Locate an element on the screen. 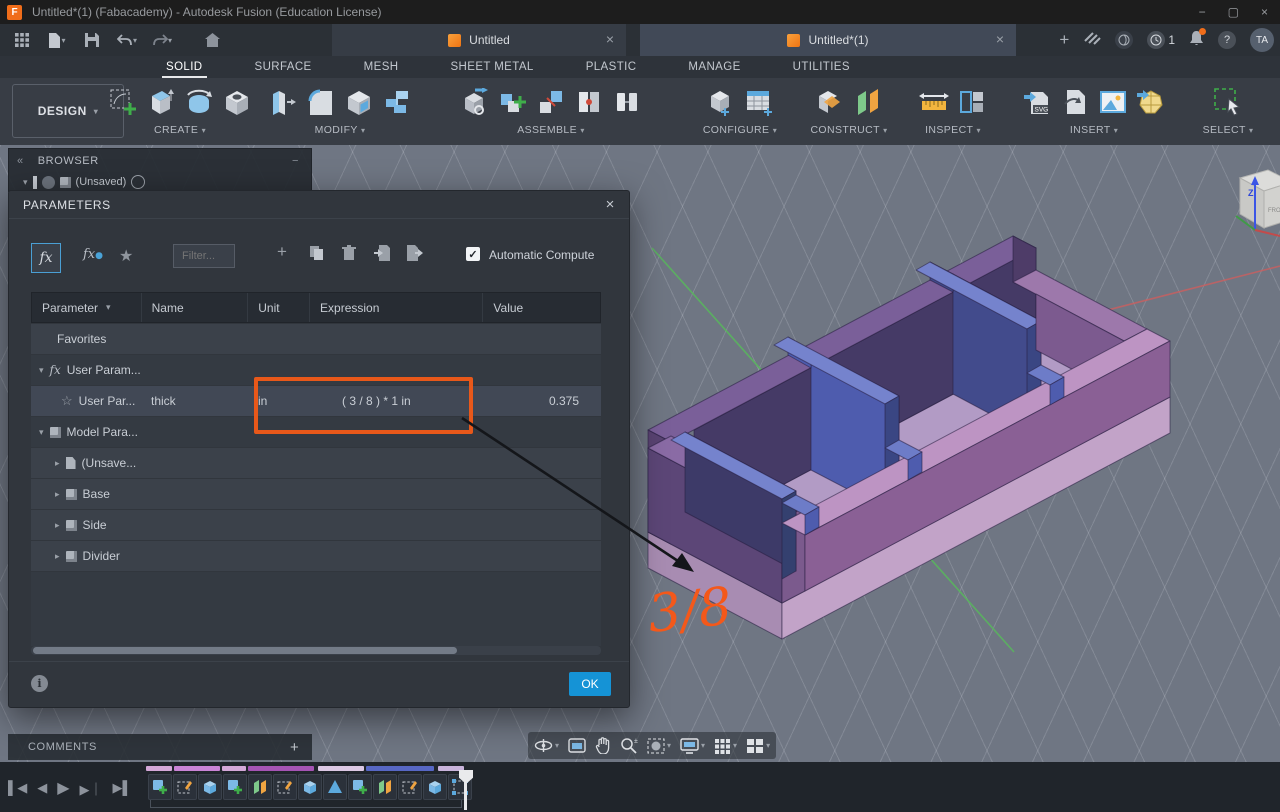 The width and height of the screenshot is (1280, 812). extension-icon is located at coordinates (1124, 40).